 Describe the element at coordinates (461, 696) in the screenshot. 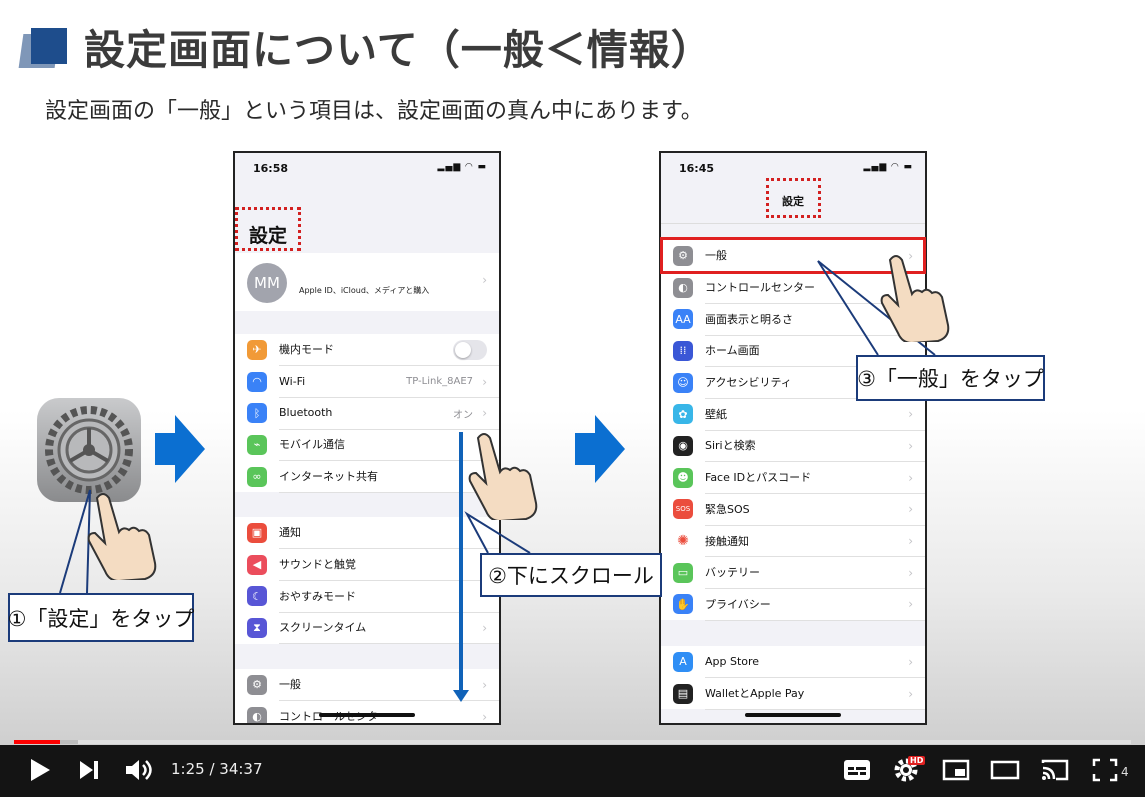

I see `down-arrow-icon` at that location.